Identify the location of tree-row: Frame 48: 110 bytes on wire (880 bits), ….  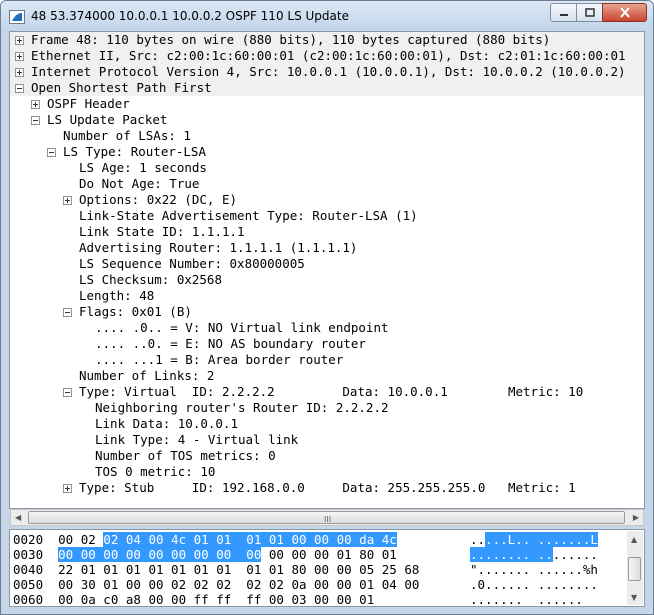
(327, 40).